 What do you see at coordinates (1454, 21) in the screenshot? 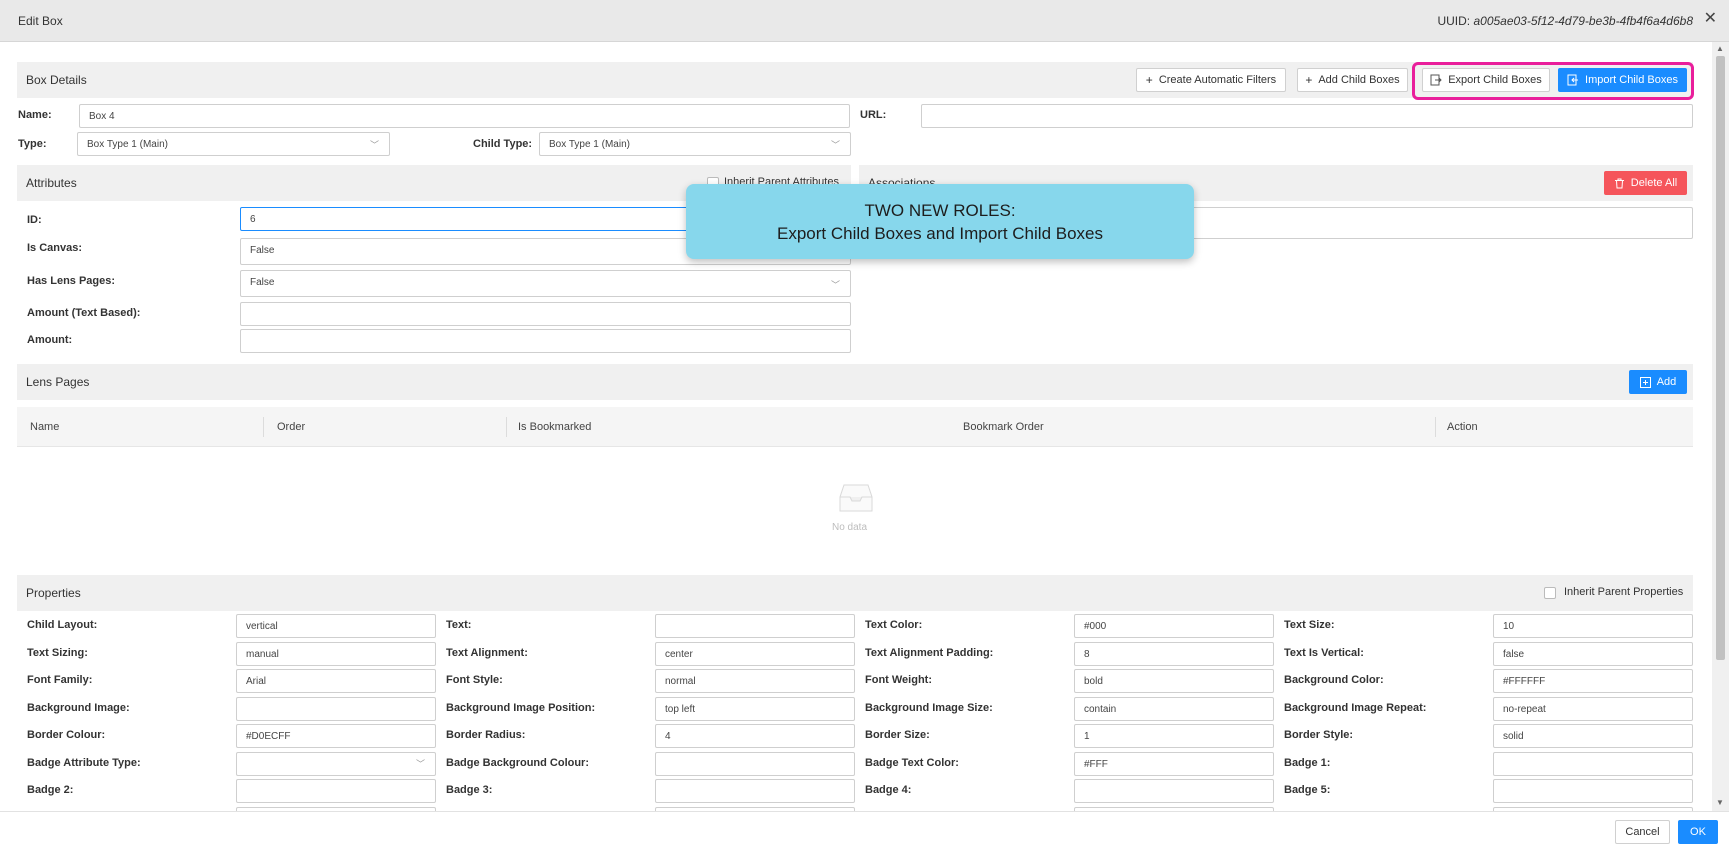
I see `uuid-label: UUID:` at bounding box center [1454, 21].